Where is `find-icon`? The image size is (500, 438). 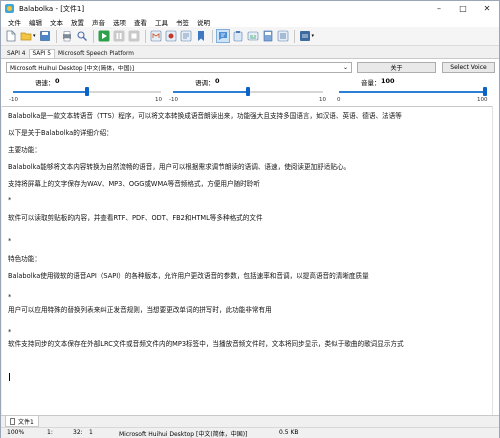
find-icon is located at coordinates (82, 36).